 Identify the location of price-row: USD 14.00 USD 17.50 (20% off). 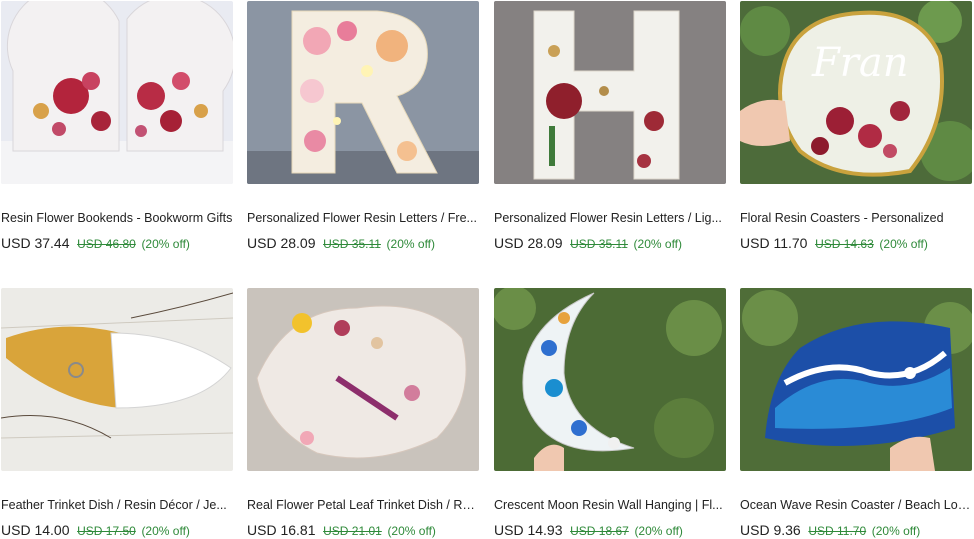
(117, 530).